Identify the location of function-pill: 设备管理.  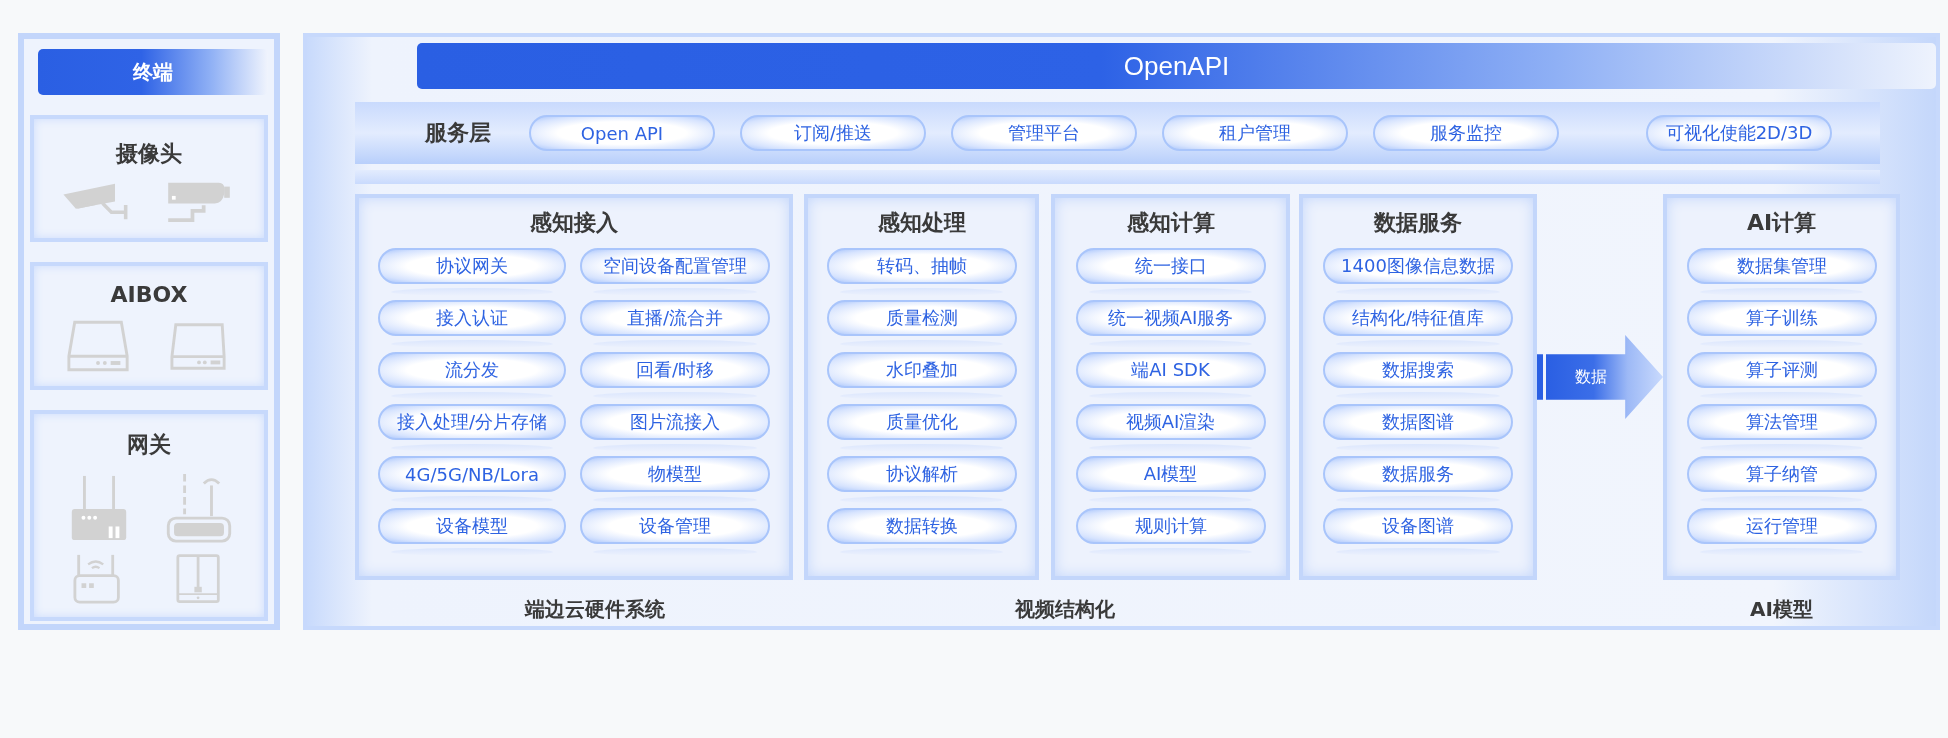
(675, 526).